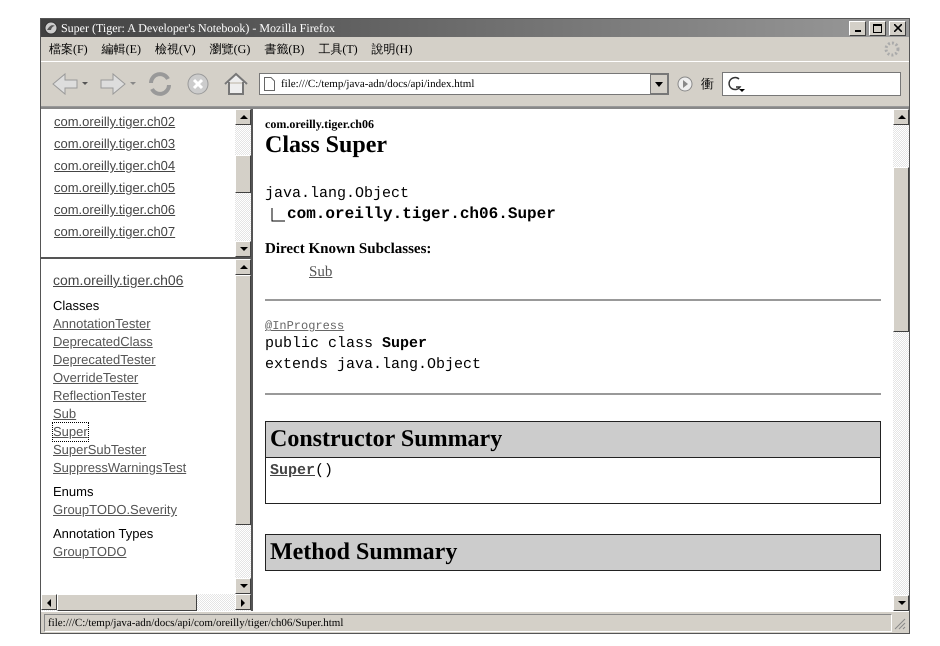  What do you see at coordinates (320, 272) in the screenshot?
I see `subclass-link: Sub` at bounding box center [320, 272].